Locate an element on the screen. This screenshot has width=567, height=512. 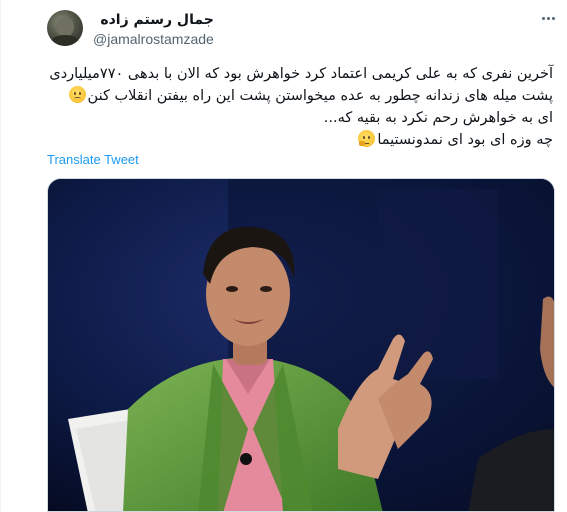
avatar-face is located at coordinates (65, 27).